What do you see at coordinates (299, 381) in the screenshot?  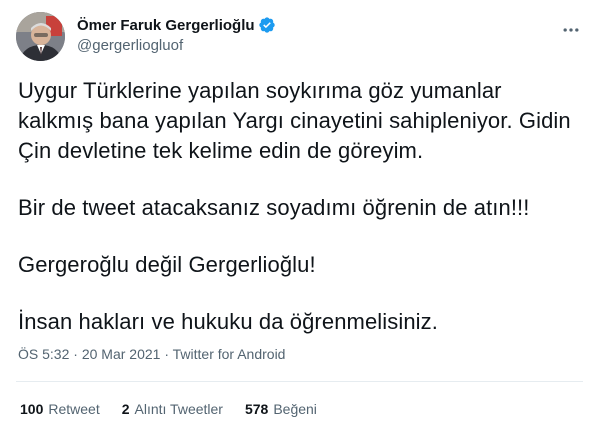 I see `divider` at bounding box center [299, 381].